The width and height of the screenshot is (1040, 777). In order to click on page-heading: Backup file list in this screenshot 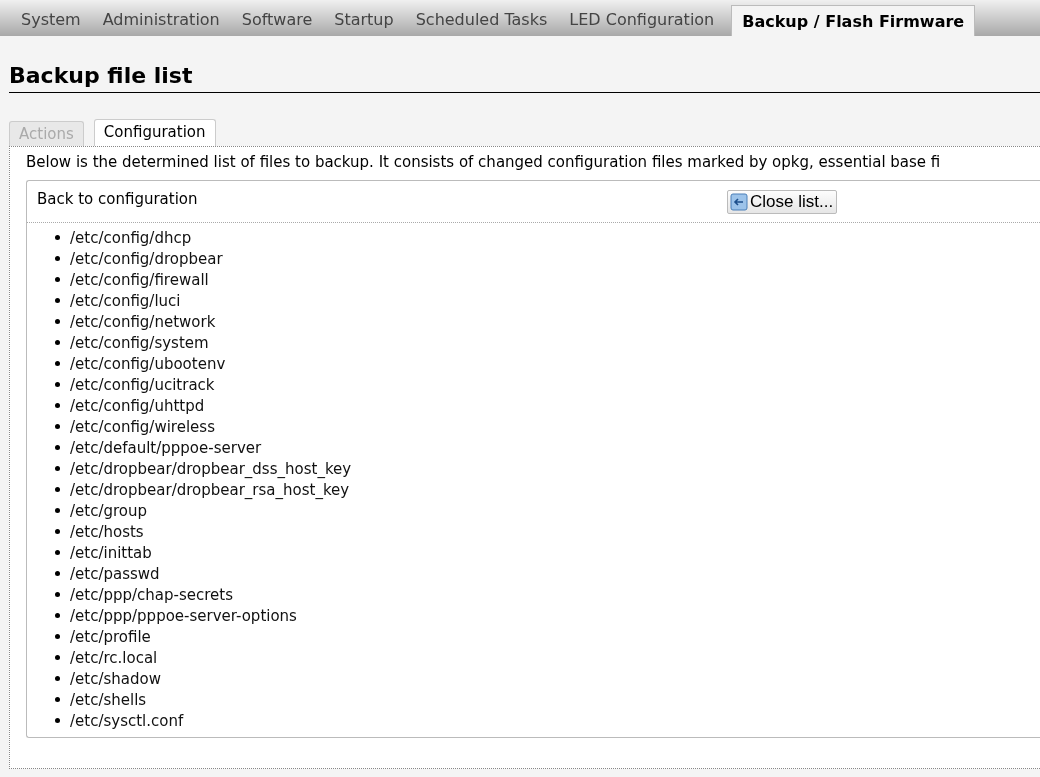, I will do `click(524, 77)`.